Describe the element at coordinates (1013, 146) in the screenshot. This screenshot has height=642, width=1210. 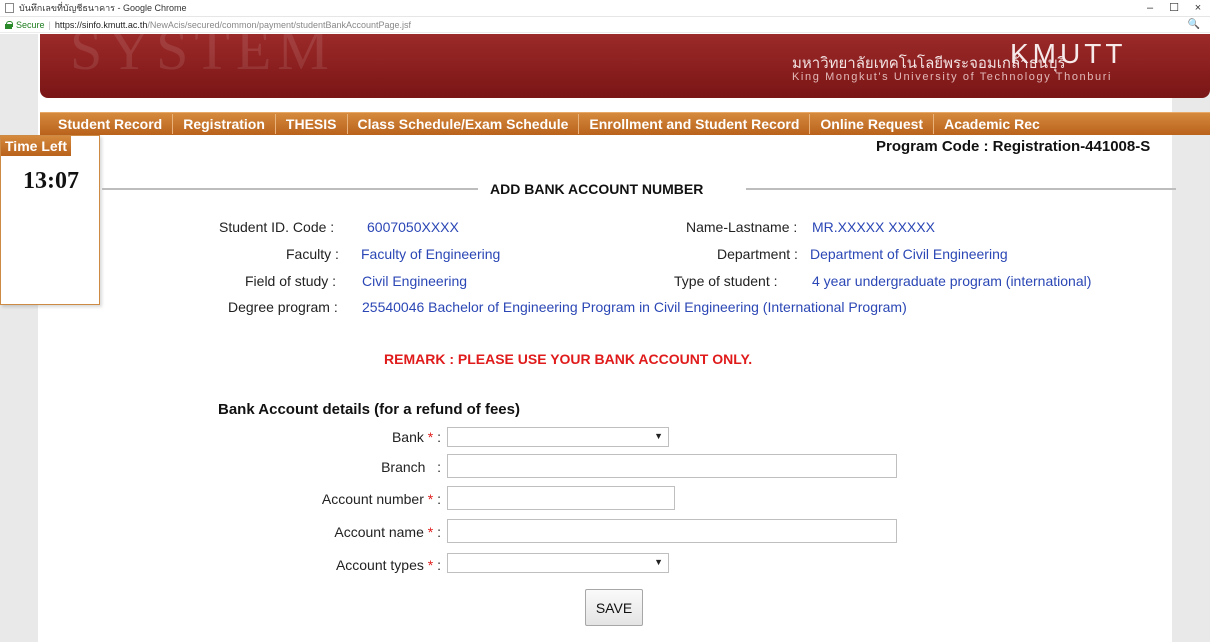
I see `program-code: Program Code : Registration-441008-S` at that location.